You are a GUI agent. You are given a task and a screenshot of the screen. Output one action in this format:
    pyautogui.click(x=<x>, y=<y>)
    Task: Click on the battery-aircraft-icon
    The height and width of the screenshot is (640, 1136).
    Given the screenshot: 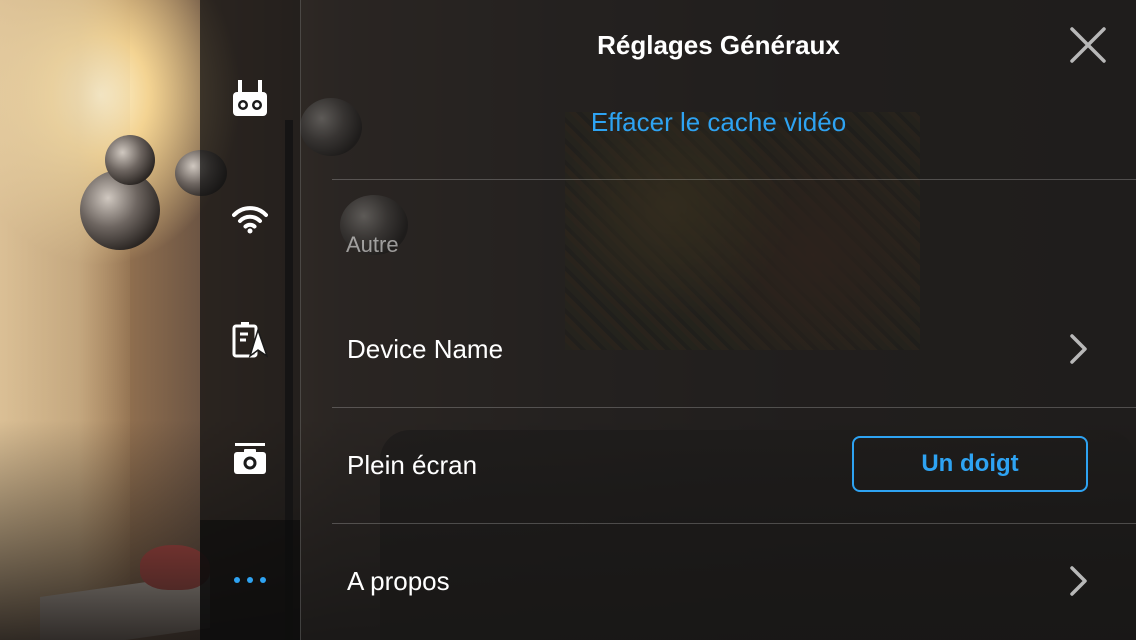 What is the action you would take?
    pyautogui.click(x=250, y=340)
    